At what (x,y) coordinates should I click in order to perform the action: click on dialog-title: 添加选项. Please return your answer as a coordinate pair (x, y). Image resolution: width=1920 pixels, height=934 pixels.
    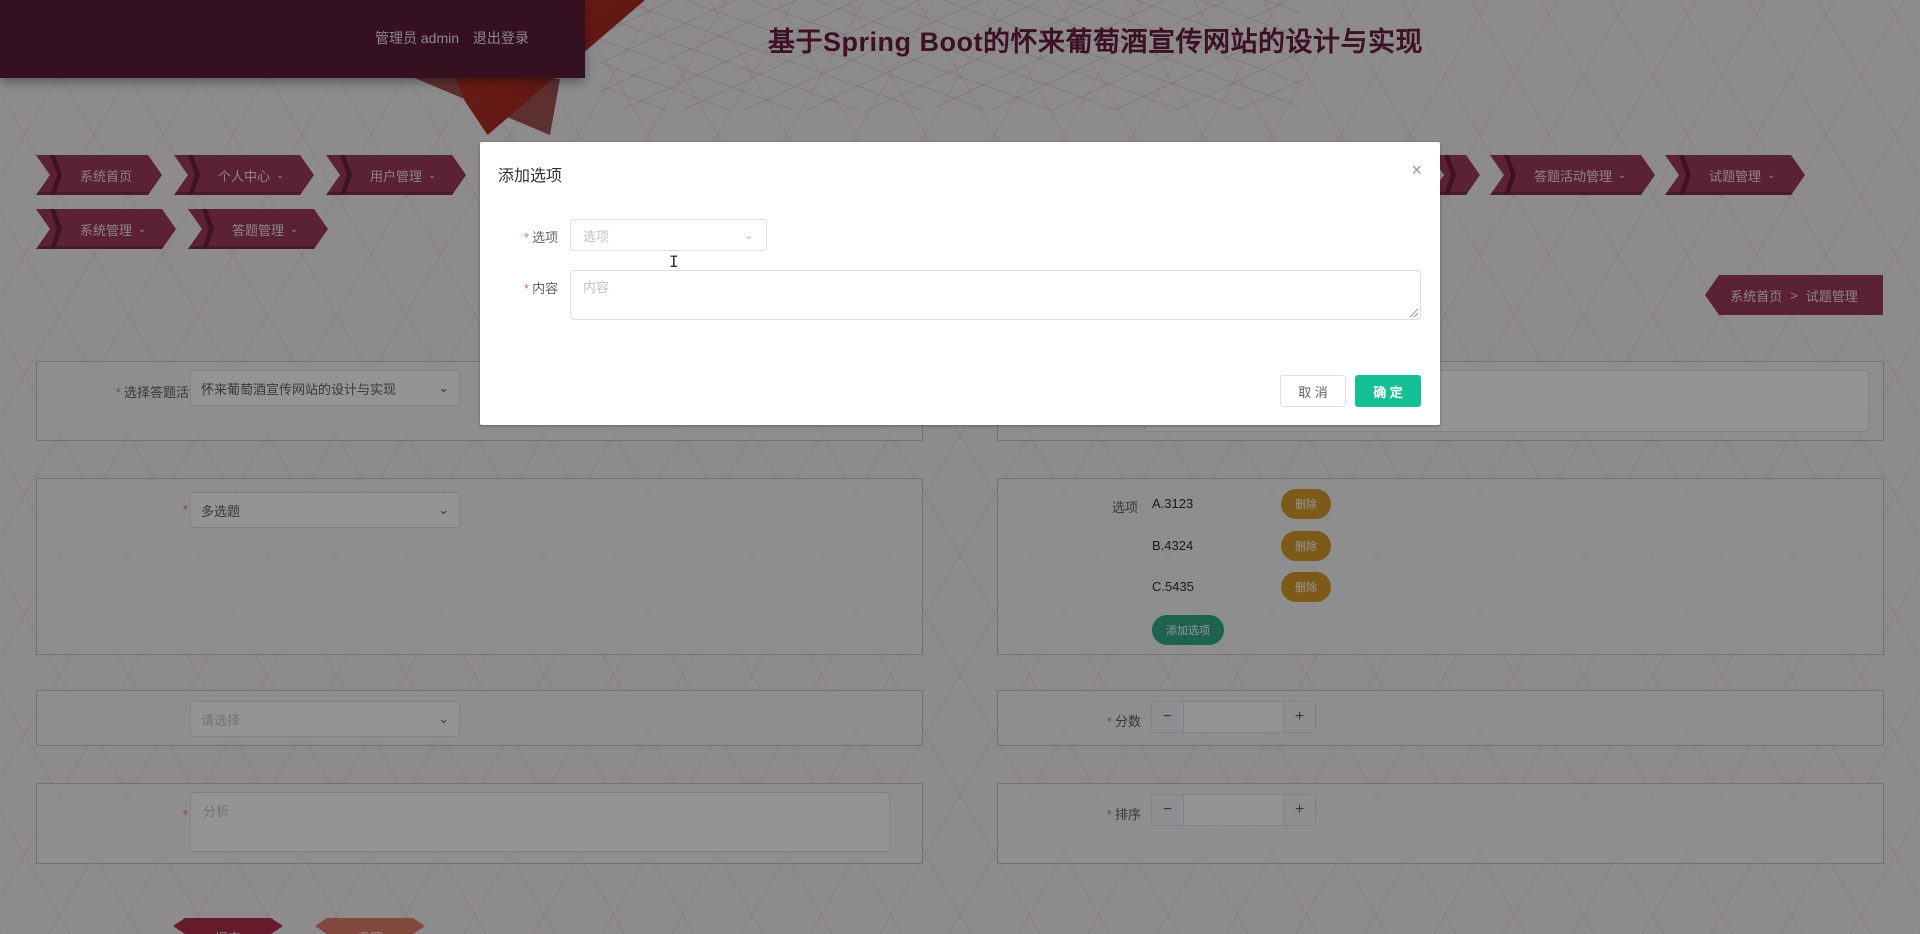
    Looking at the image, I should click on (530, 176).